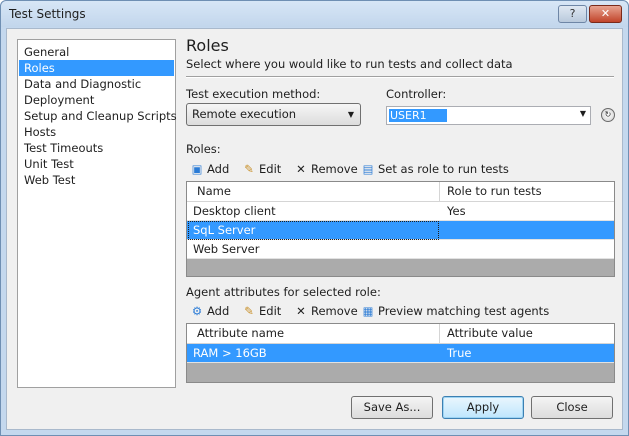 This screenshot has height=436, width=629. What do you see at coordinates (218, 169) in the screenshot?
I see `roles-add-label: Add` at bounding box center [218, 169].